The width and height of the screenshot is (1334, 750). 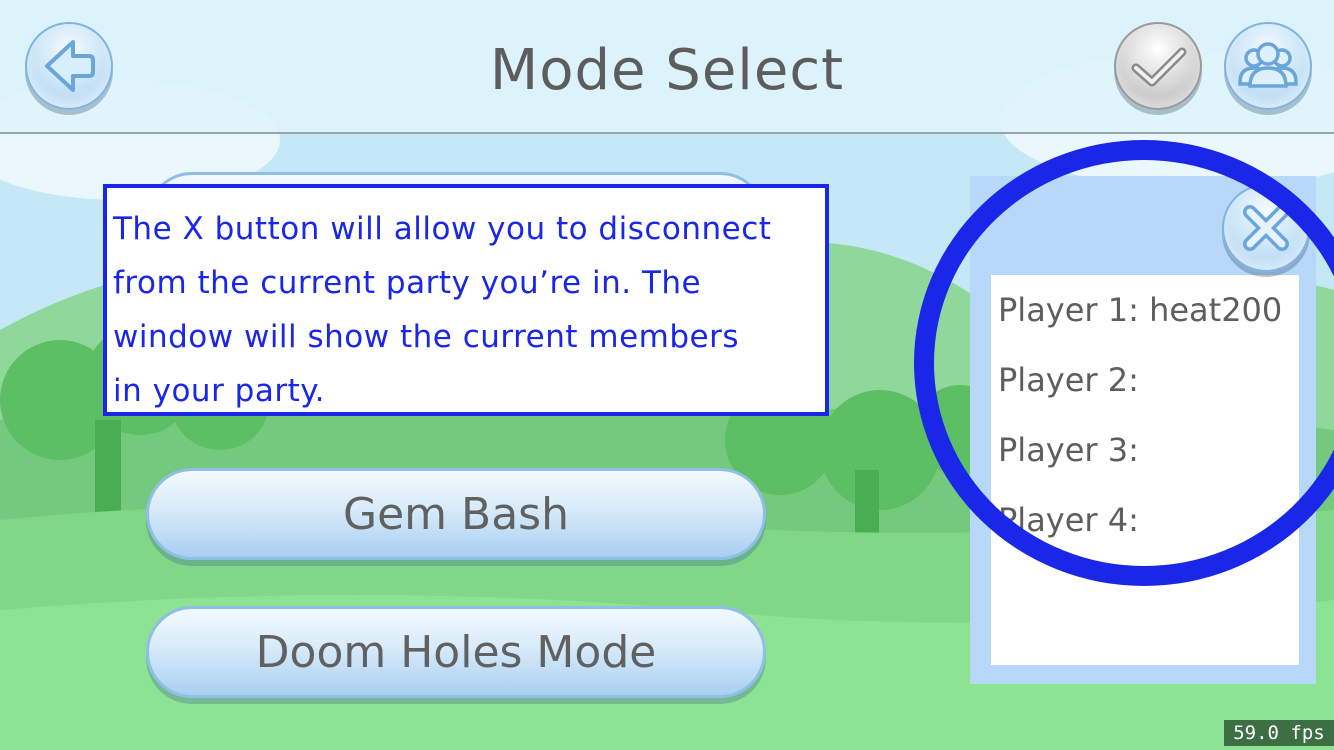 What do you see at coordinates (1068, 380) in the screenshot?
I see `player-slot-2: Player 2:` at bounding box center [1068, 380].